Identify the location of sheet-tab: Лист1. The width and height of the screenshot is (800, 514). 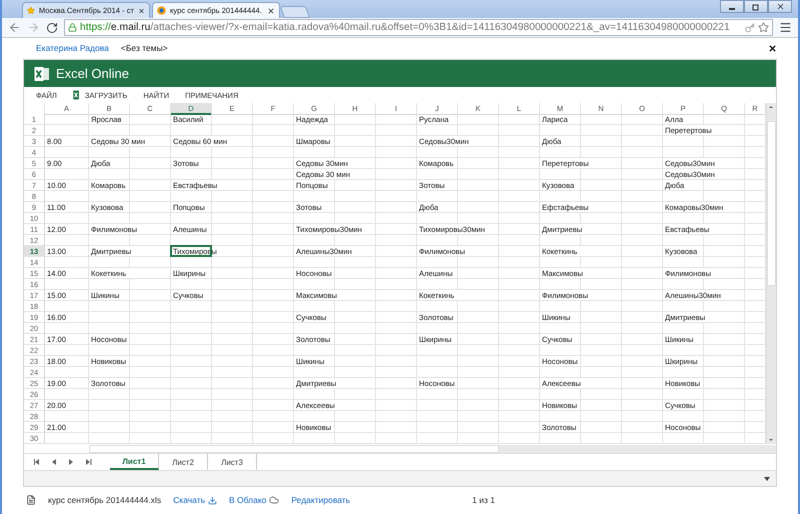
(134, 462).